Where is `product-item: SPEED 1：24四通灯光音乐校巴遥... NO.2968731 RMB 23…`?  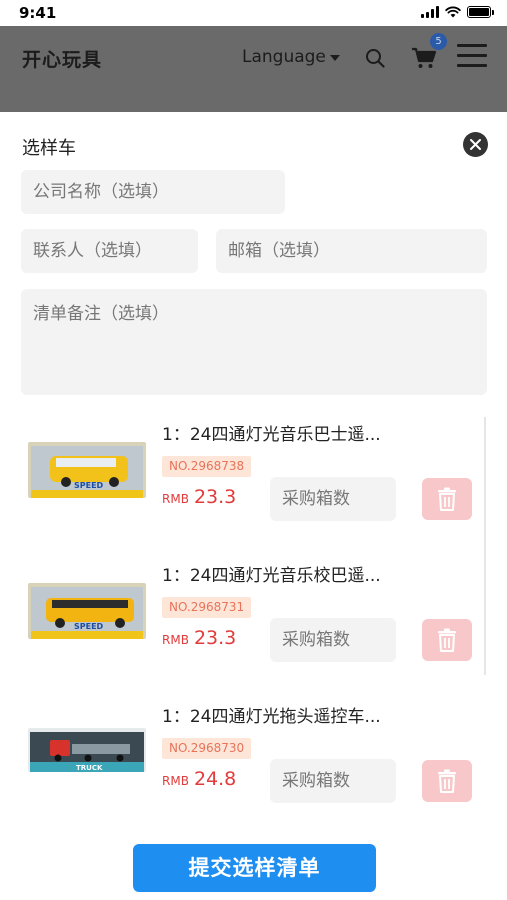 product-item: SPEED 1：24四通灯光音乐校巴遥... NO.2968731 RMB 23… is located at coordinates (250, 621).